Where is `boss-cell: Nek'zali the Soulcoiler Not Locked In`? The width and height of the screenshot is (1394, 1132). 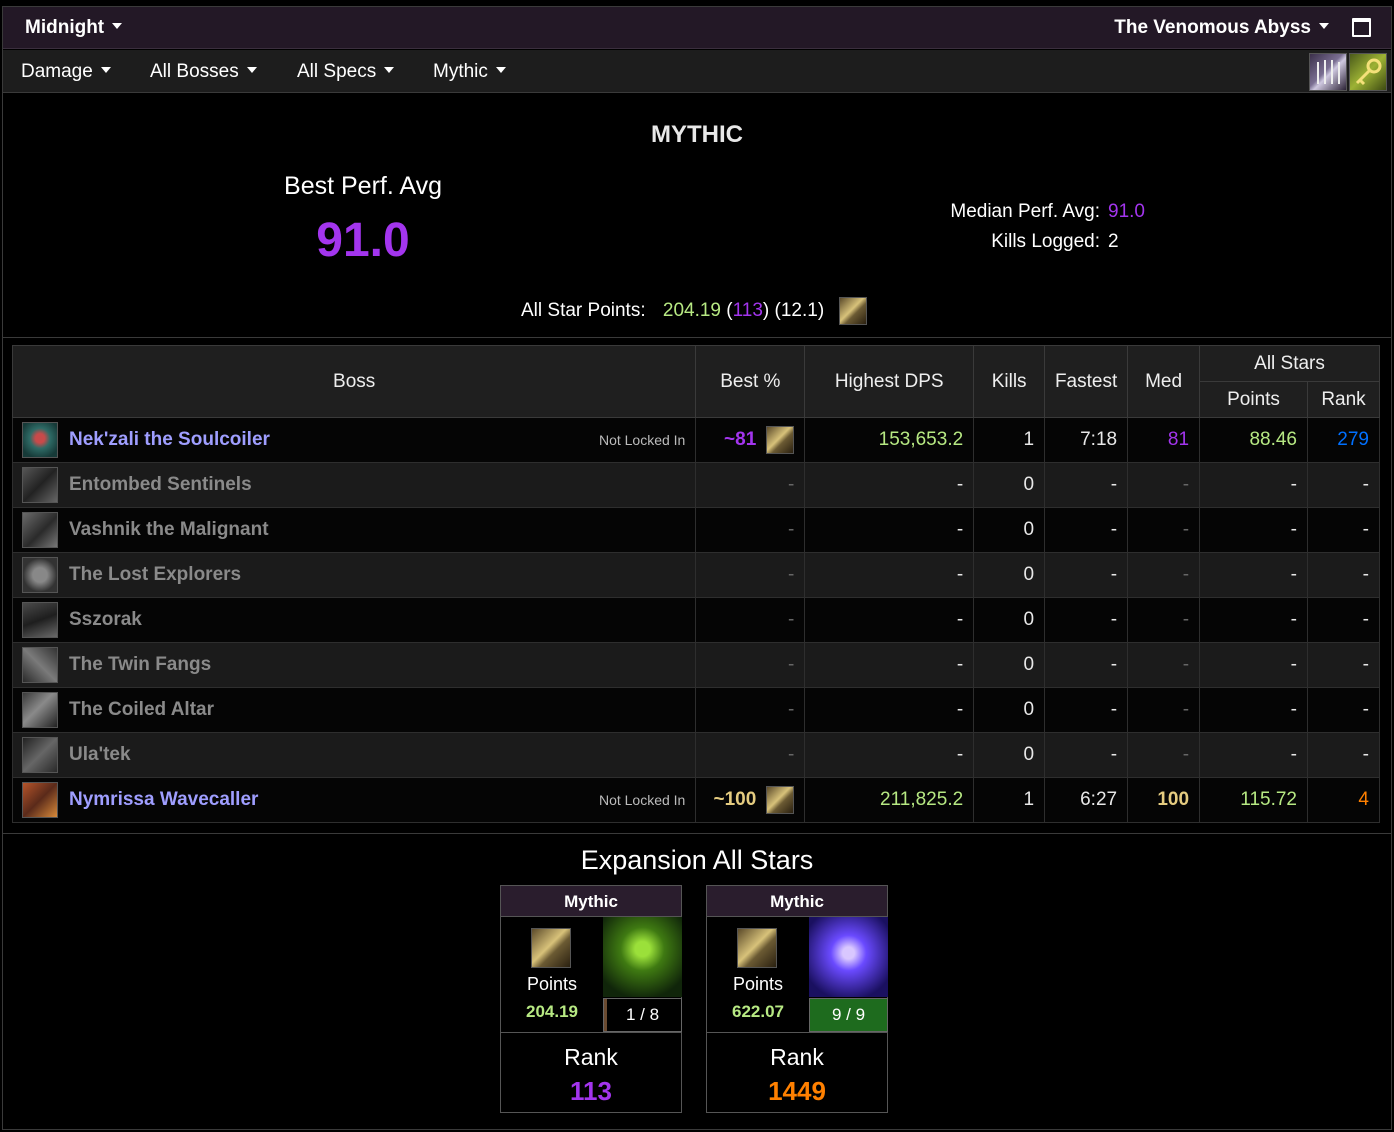
boss-cell: Nek'zali the Soulcoiler Not Locked In is located at coordinates (354, 440).